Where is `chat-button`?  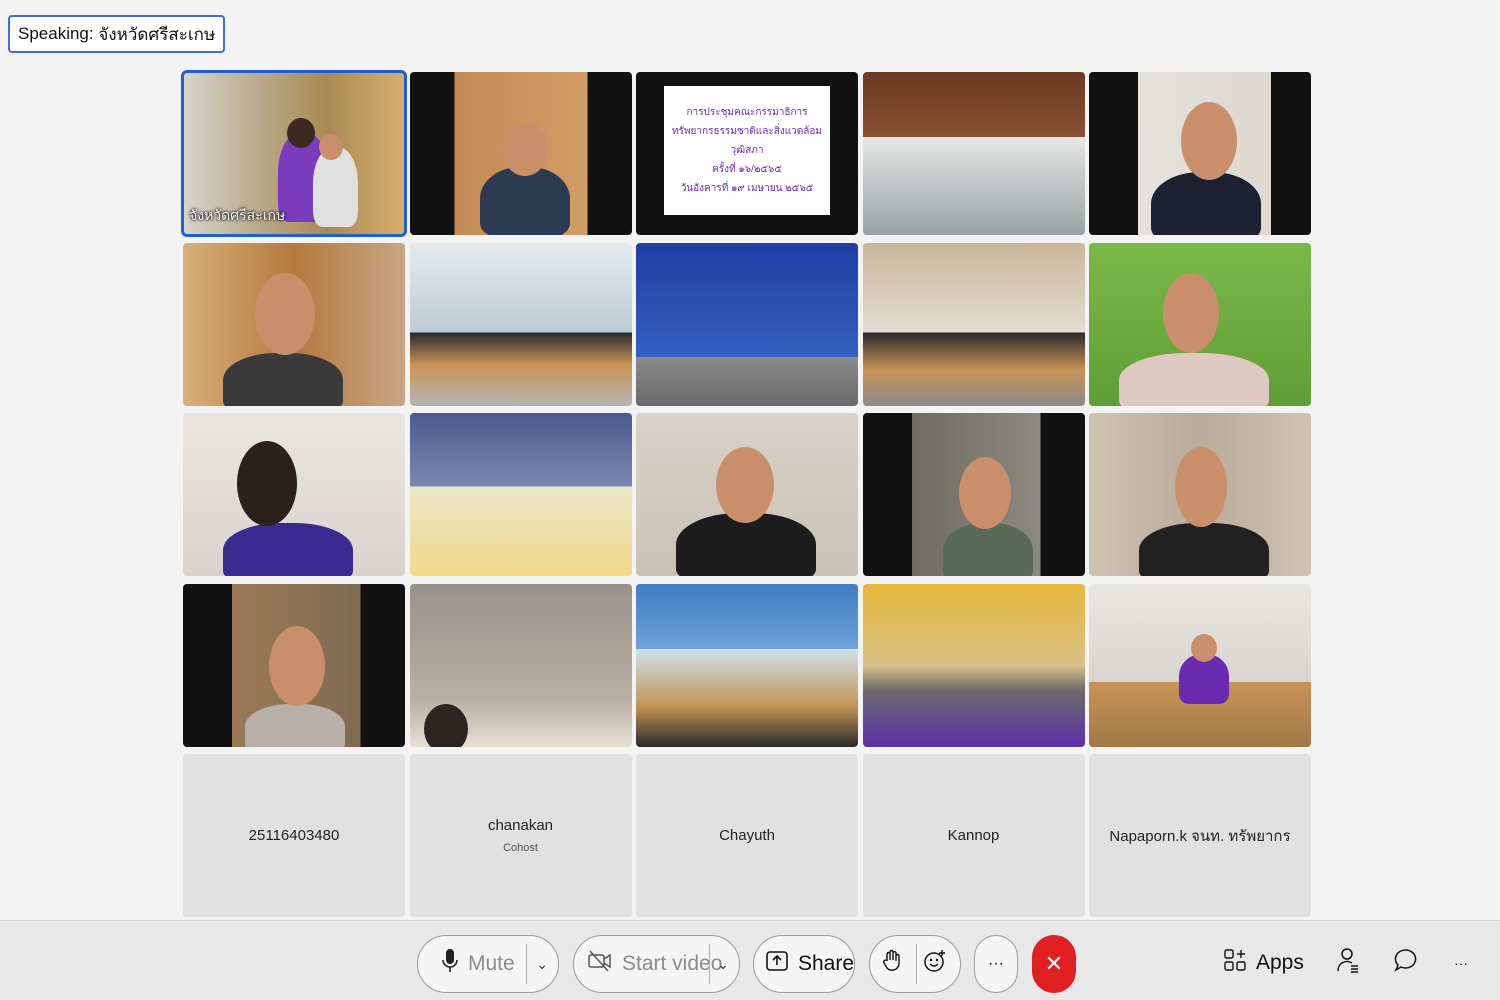 chat-button is located at coordinates (1406, 963).